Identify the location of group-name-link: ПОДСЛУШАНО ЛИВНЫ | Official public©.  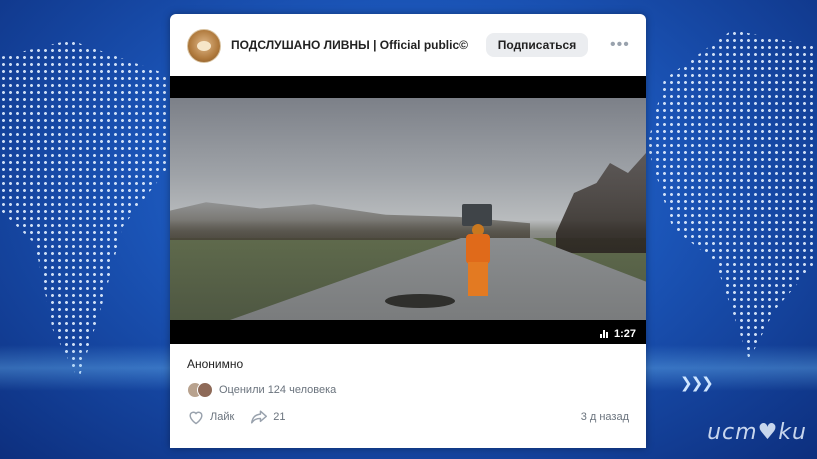
(349, 45).